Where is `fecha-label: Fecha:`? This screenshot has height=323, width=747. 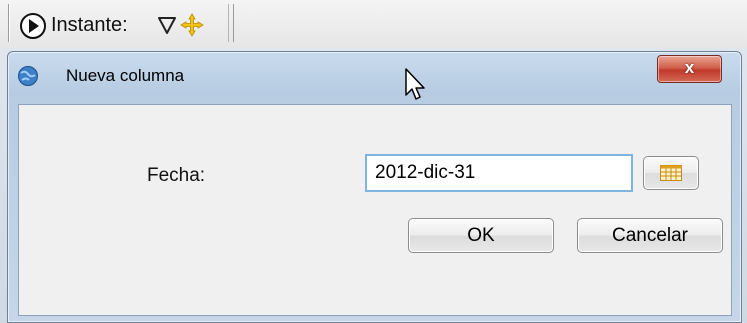 fecha-label: Fecha: is located at coordinates (176, 175).